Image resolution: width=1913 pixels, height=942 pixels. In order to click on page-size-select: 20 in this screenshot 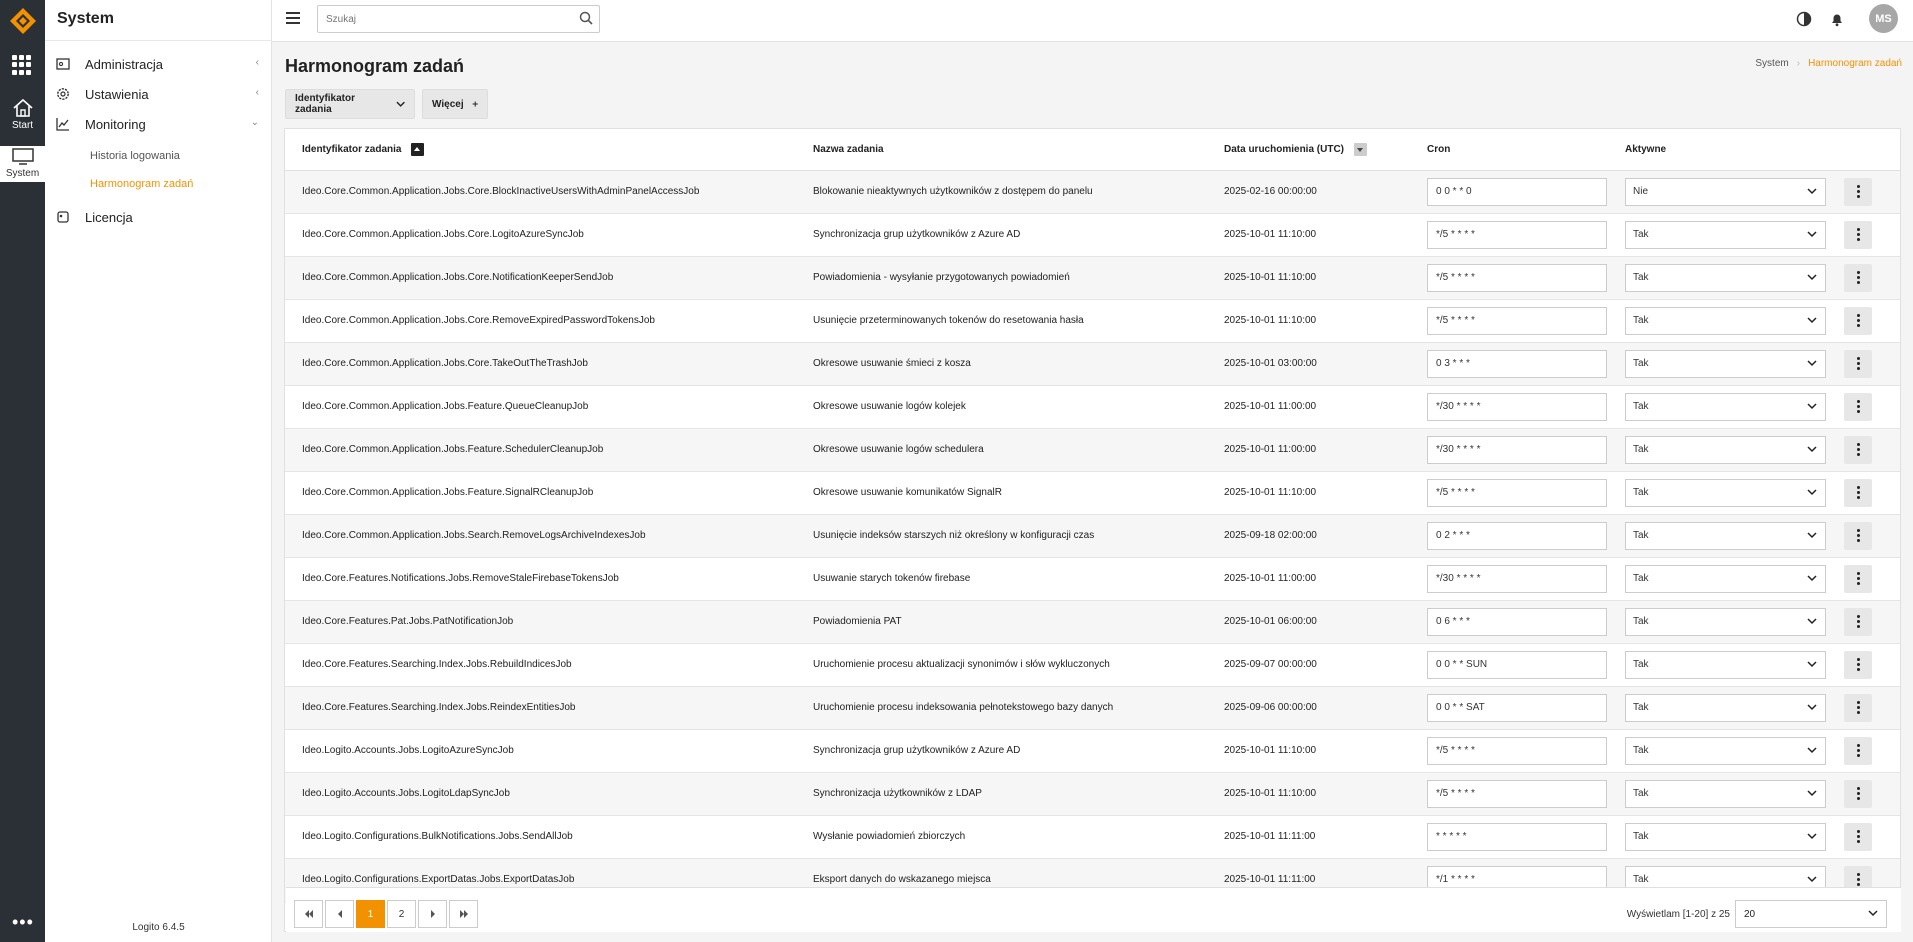, I will do `click(1811, 914)`.